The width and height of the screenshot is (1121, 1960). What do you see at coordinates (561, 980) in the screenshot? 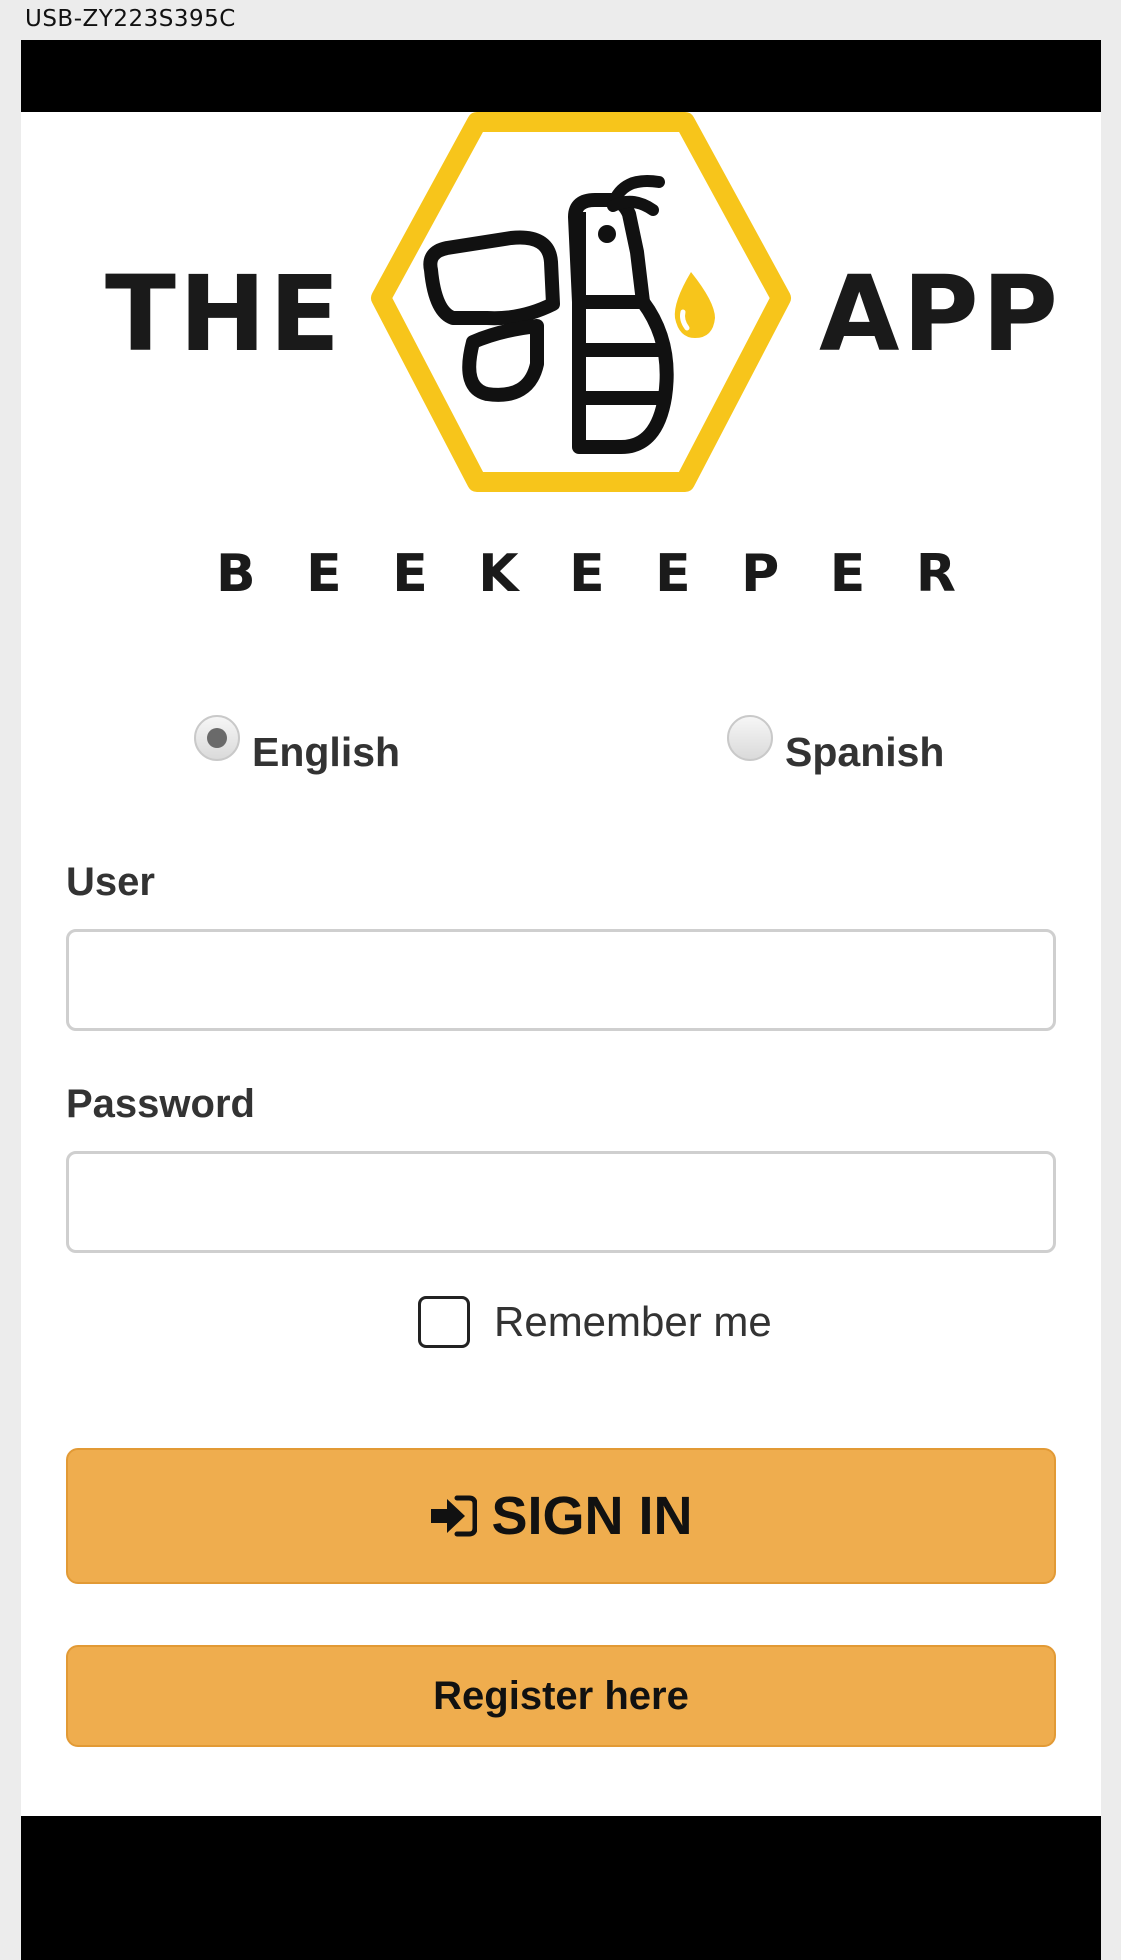
I see `user-input` at bounding box center [561, 980].